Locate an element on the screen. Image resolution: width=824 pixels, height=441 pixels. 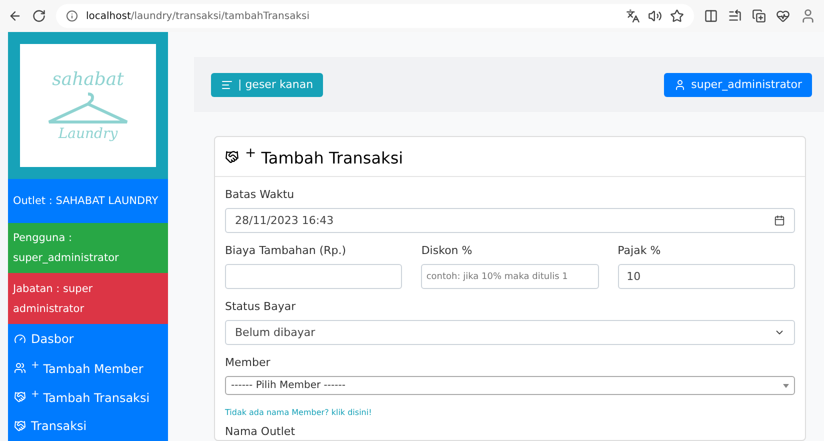
sidebar-toggle-button: | geser kanan is located at coordinates (267, 84).